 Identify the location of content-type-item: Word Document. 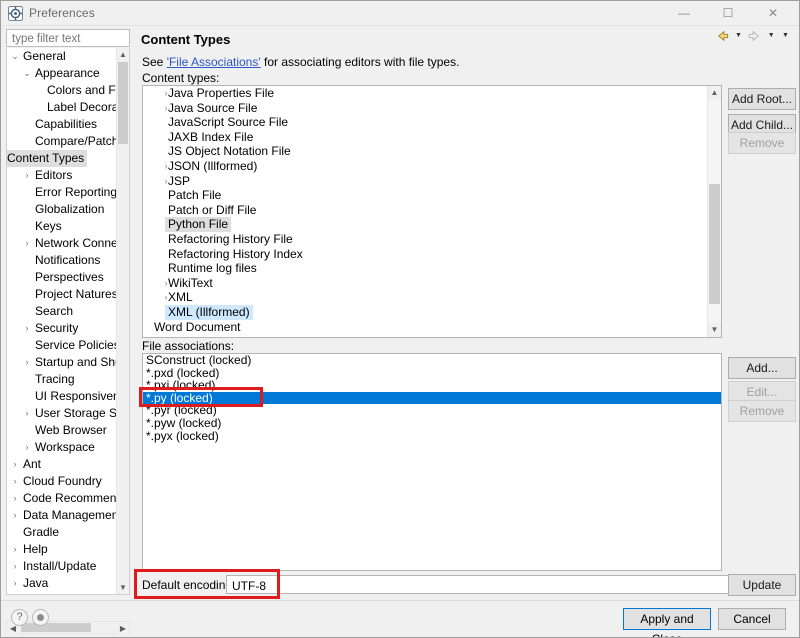
(432, 327).